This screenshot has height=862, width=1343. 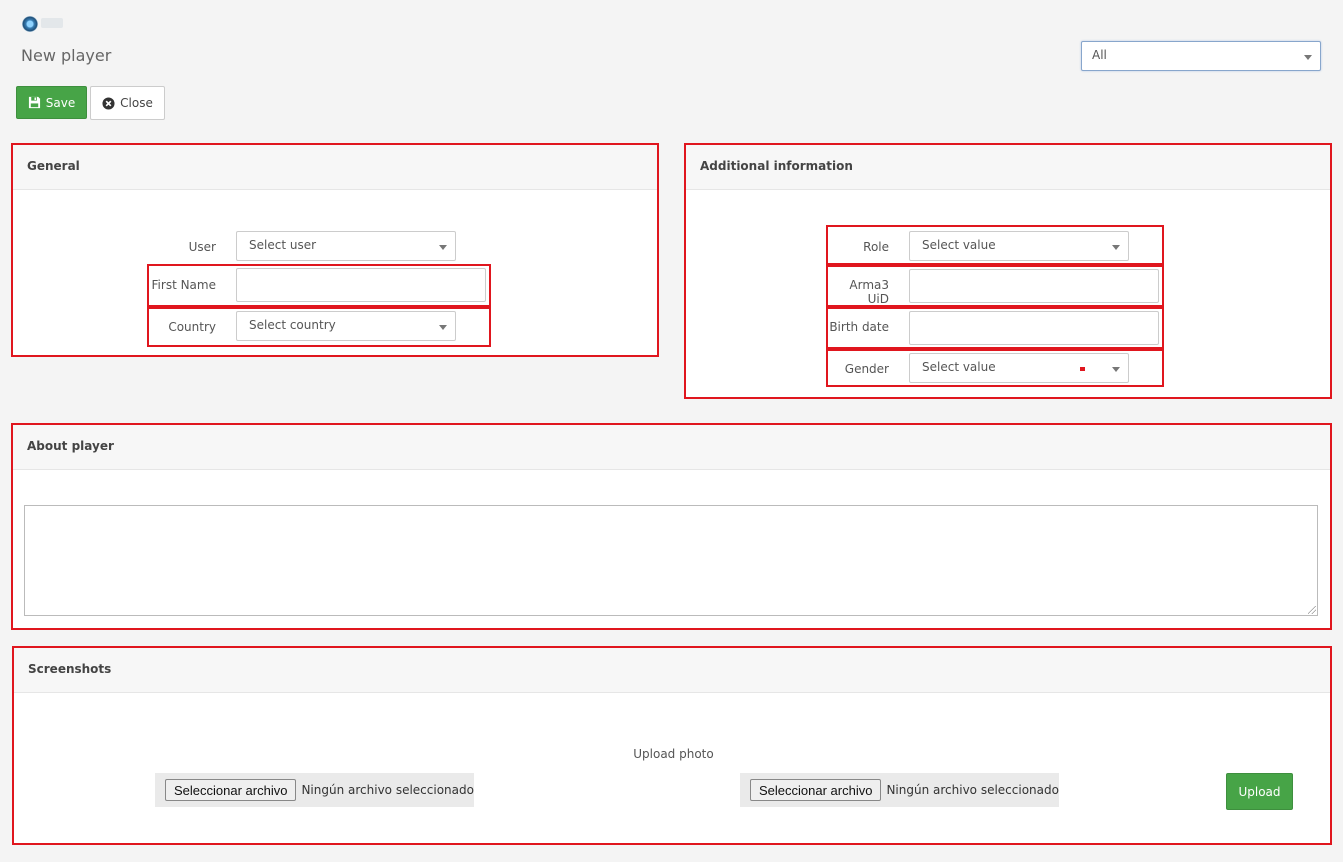 What do you see at coordinates (346, 246) in the screenshot?
I see `user-select: Select user` at bounding box center [346, 246].